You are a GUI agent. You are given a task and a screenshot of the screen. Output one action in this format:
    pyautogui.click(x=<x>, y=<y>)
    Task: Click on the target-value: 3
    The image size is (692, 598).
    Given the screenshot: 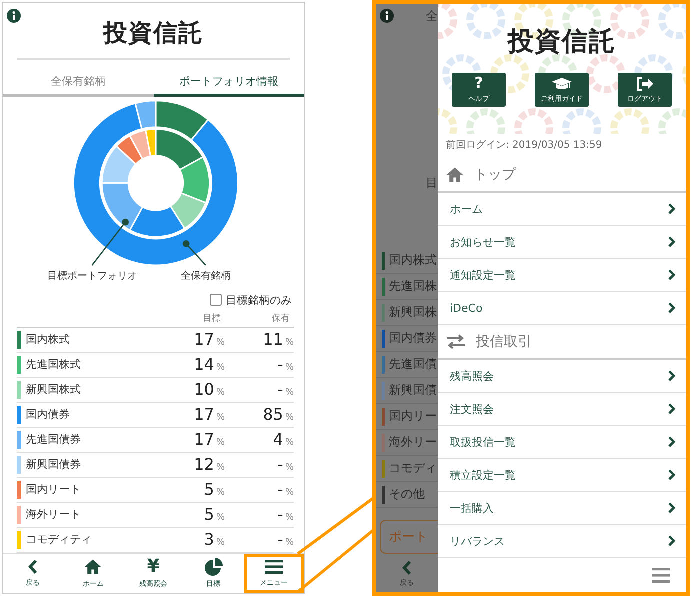 What is the action you would take?
    pyautogui.click(x=209, y=540)
    